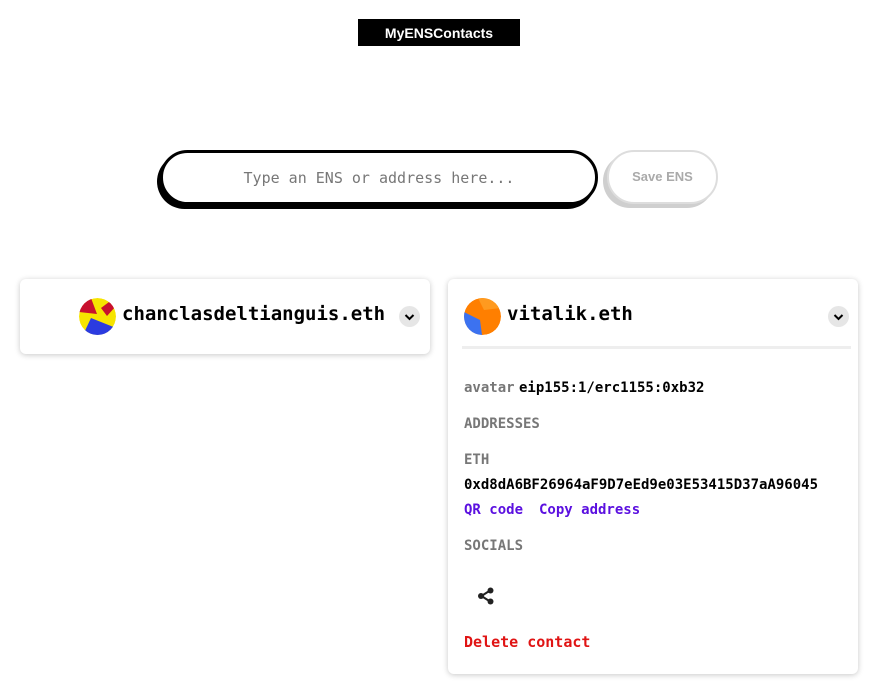 This screenshot has width=876, height=695. Describe the element at coordinates (502, 424) in the screenshot. I see `addresses-heading: ADDRESSES` at that location.